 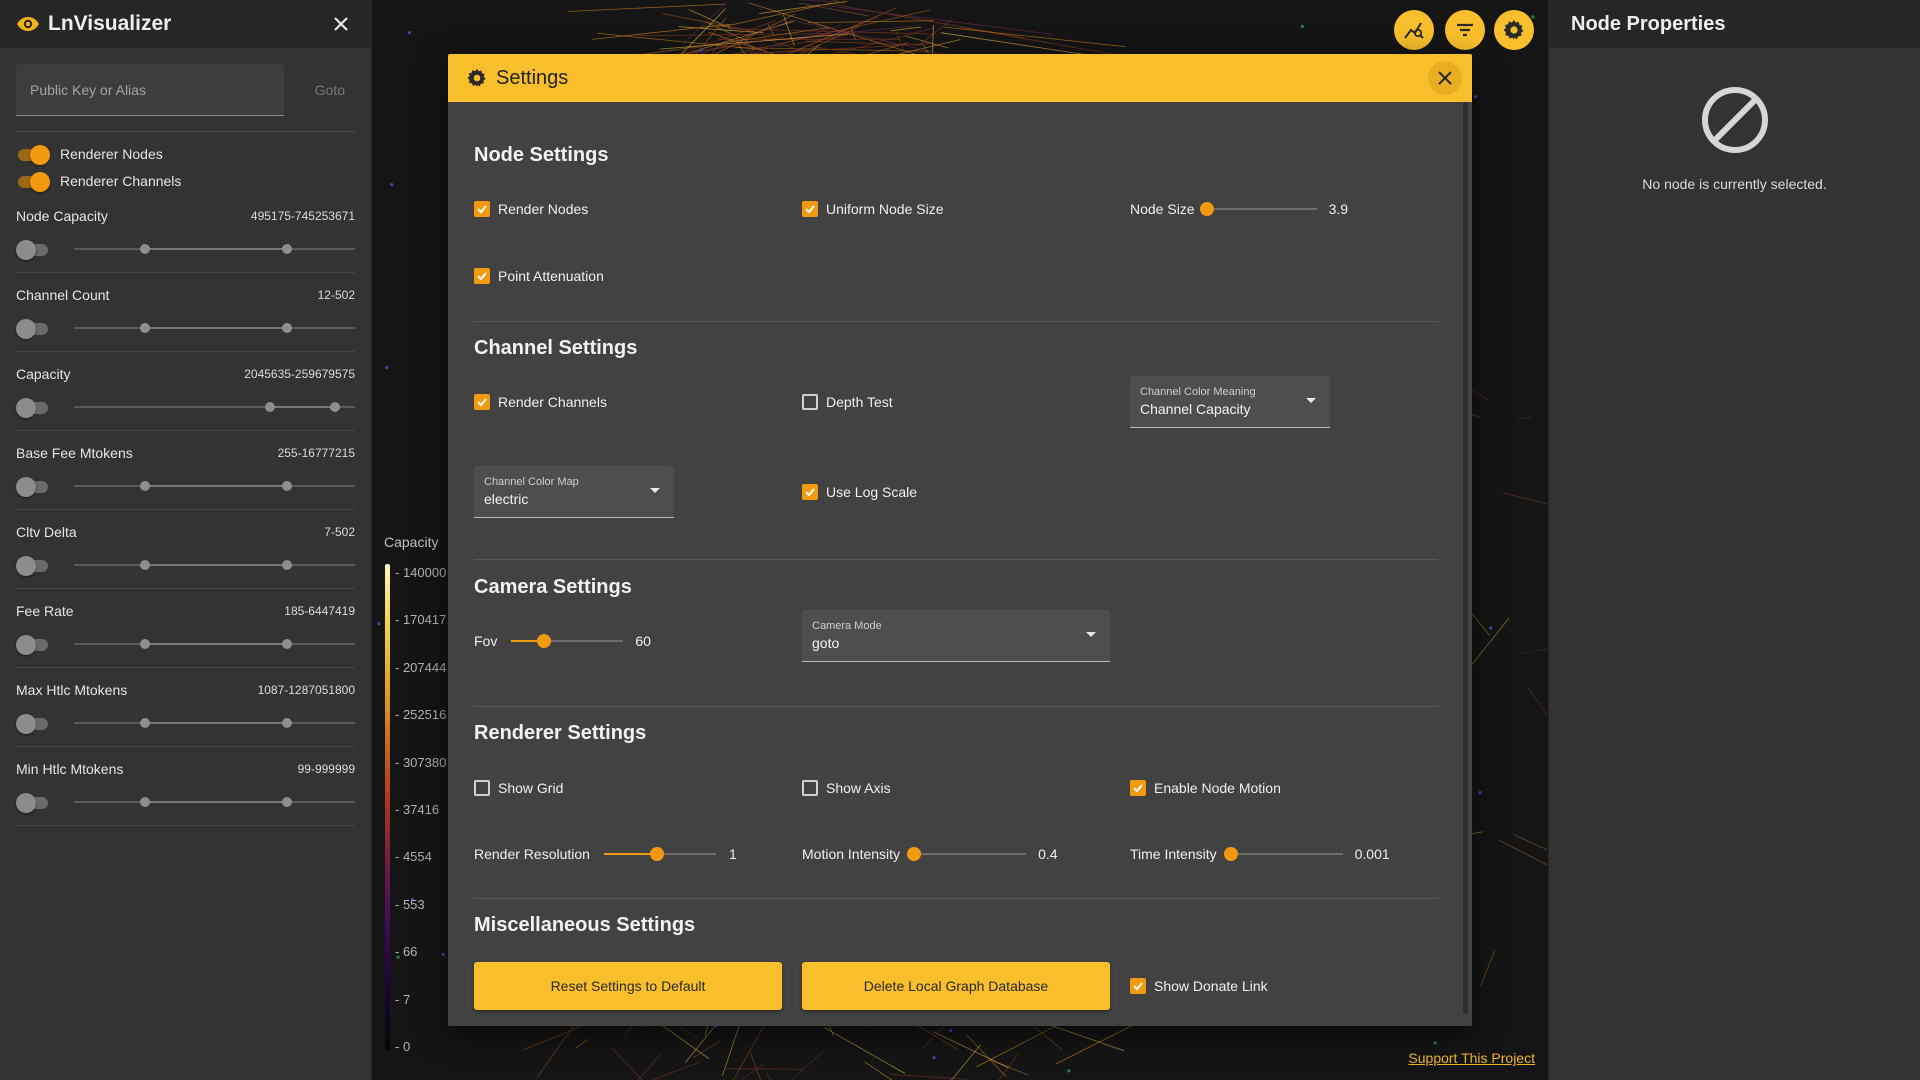 What do you see at coordinates (1372, 854) in the screenshot?
I see `time-intensity-value: 0.001` at bounding box center [1372, 854].